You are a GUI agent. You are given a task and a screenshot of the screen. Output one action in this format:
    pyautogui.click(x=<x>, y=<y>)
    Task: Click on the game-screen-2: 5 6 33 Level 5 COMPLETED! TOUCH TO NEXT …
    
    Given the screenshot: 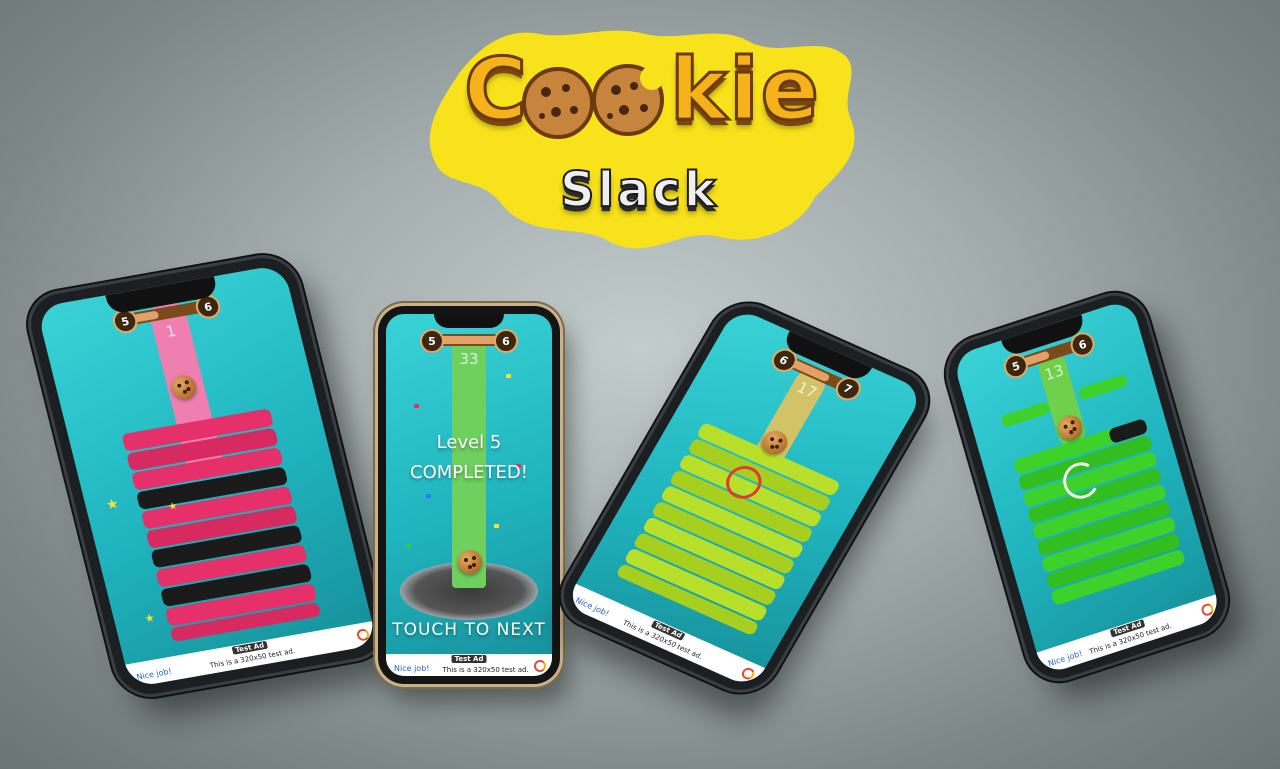 What is the action you would take?
    pyautogui.click(x=469, y=495)
    